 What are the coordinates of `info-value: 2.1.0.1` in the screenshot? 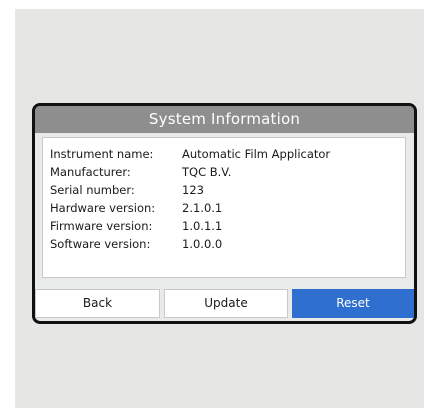 It's located at (202, 208).